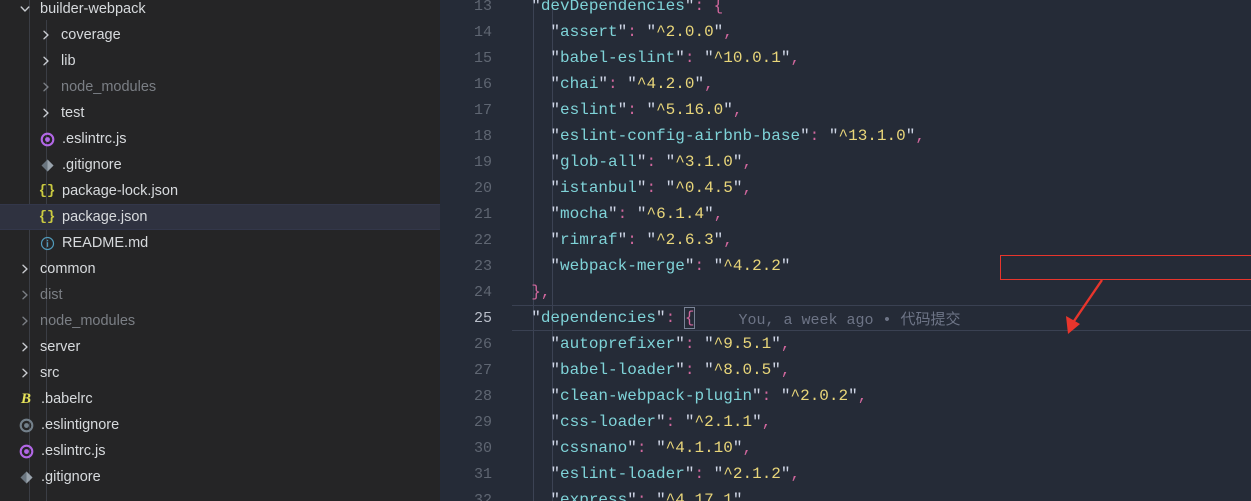 The width and height of the screenshot is (1251, 501). What do you see at coordinates (220, 269) in the screenshot?
I see `tree-folder-common: common` at bounding box center [220, 269].